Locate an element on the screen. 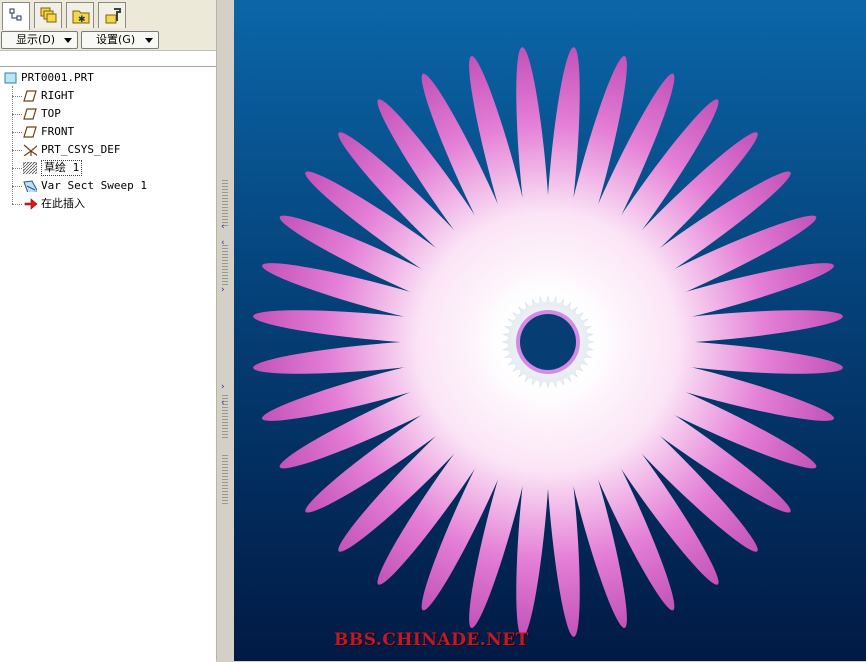  tree-item-label: 草绘 1 is located at coordinates (62, 168).